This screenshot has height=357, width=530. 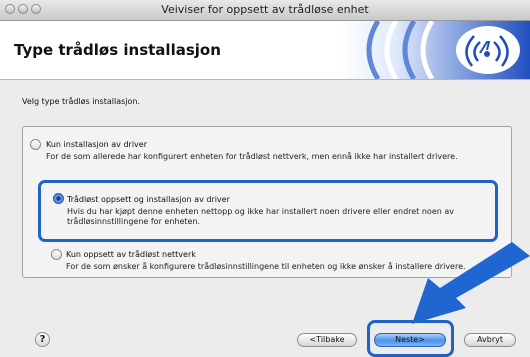 What do you see at coordinates (131, 254) in the screenshot?
I see `option-label: Kun oppsett av trådløst nettverk` at bounding box center [131, 254].